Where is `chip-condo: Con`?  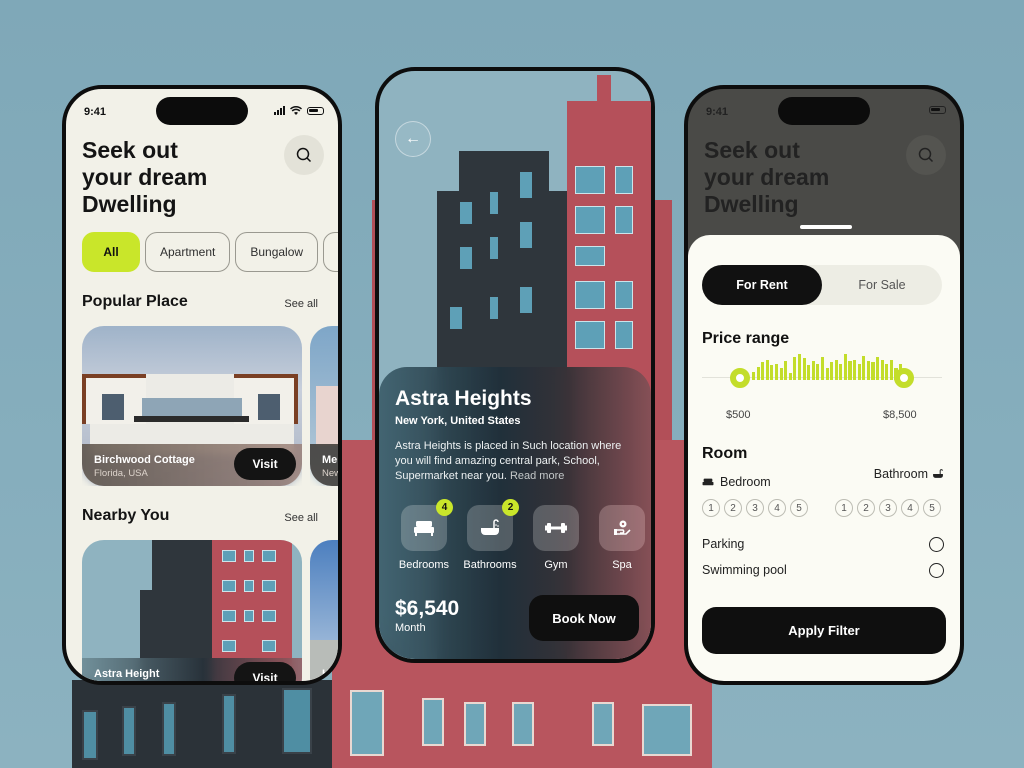
chip-condo: Con is located at coordinates (330, 252).